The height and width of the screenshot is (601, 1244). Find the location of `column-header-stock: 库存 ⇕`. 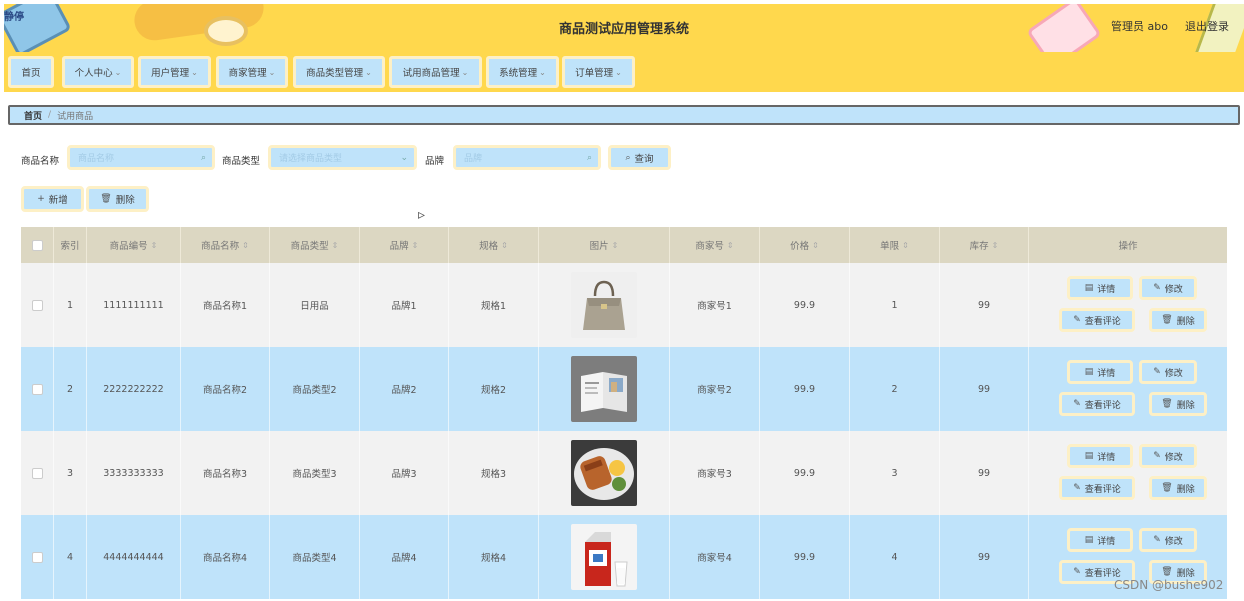

column-header-stock: 库存 ⇕ is located at coordinates (984, 245).